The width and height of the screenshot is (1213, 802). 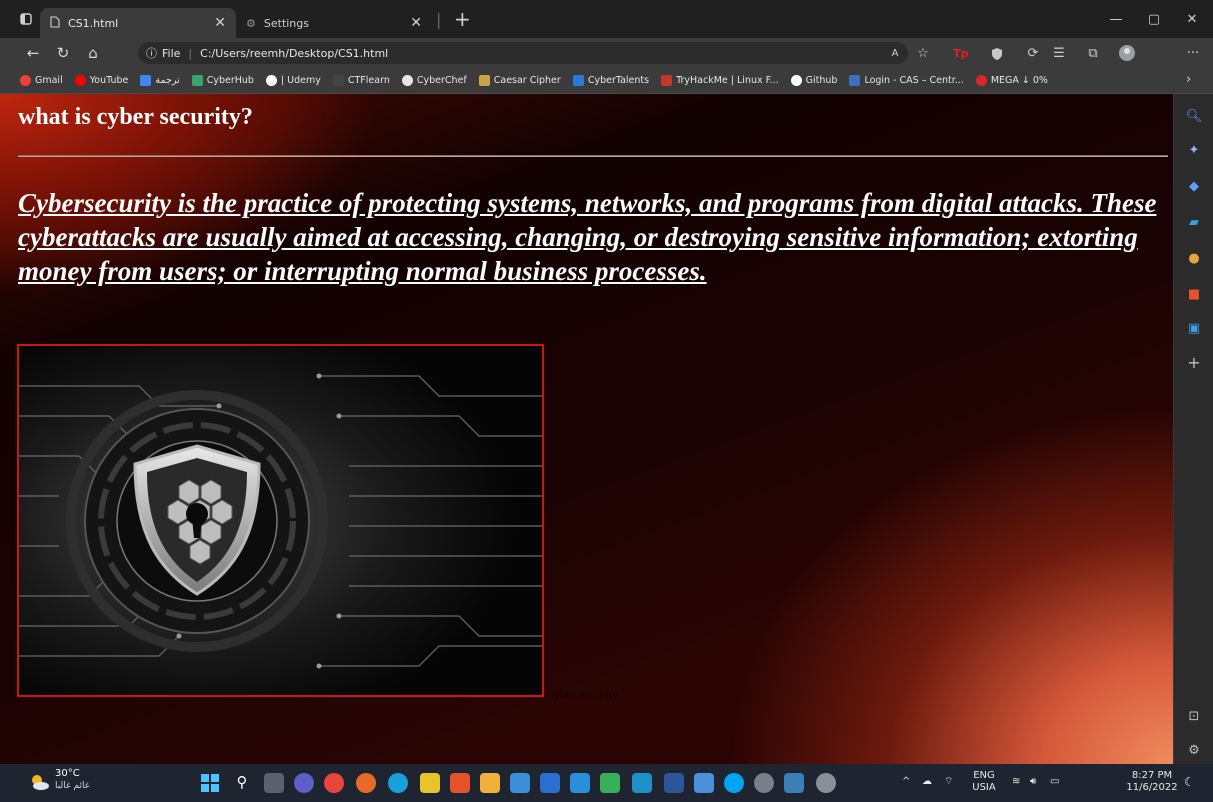 I want to click on weather-icon, so click(x=39, y=782).